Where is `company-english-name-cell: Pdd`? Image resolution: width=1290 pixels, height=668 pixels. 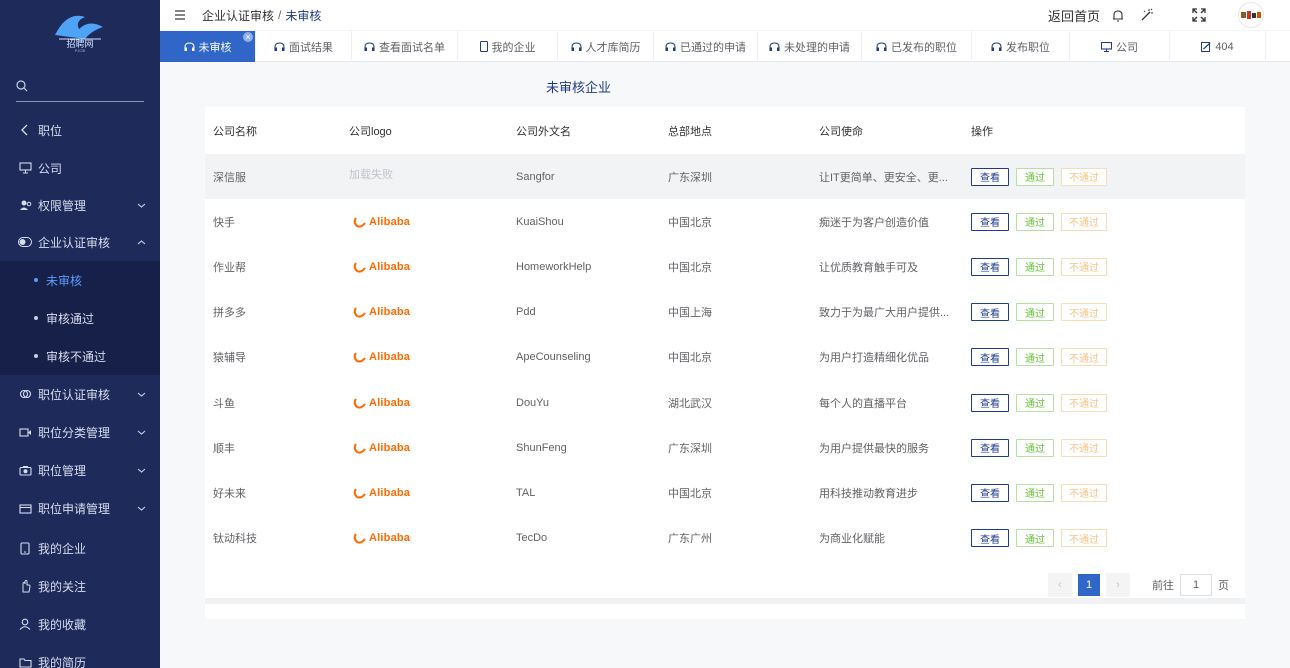
company-english-name-cell: Pdd is located at coordinates (526, 312).